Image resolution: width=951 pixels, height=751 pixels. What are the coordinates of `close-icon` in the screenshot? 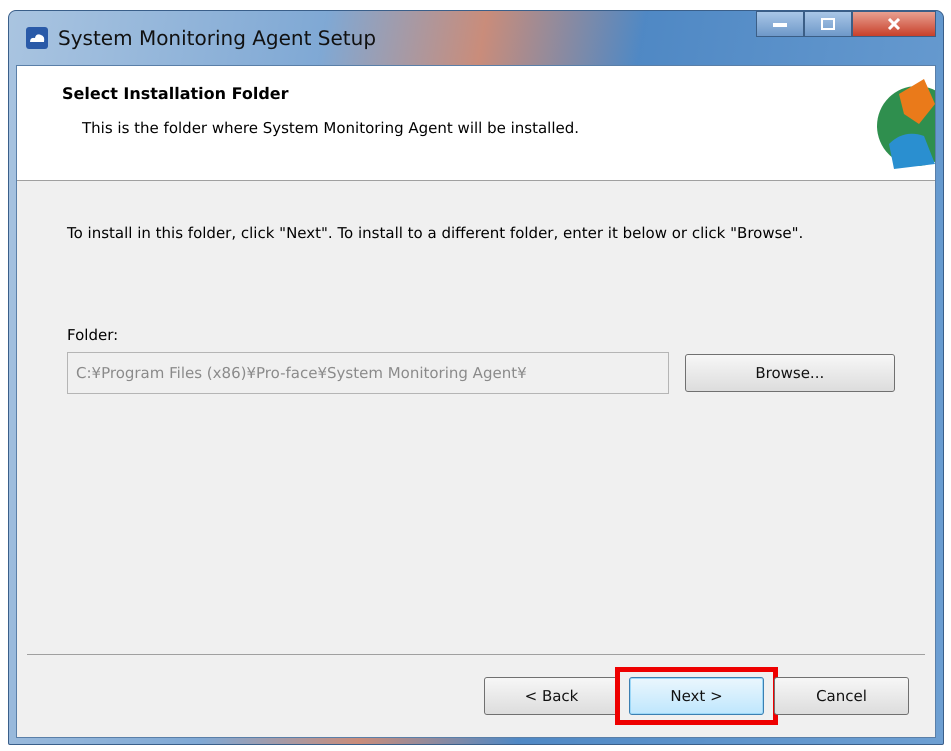 It's located at (894, 24).